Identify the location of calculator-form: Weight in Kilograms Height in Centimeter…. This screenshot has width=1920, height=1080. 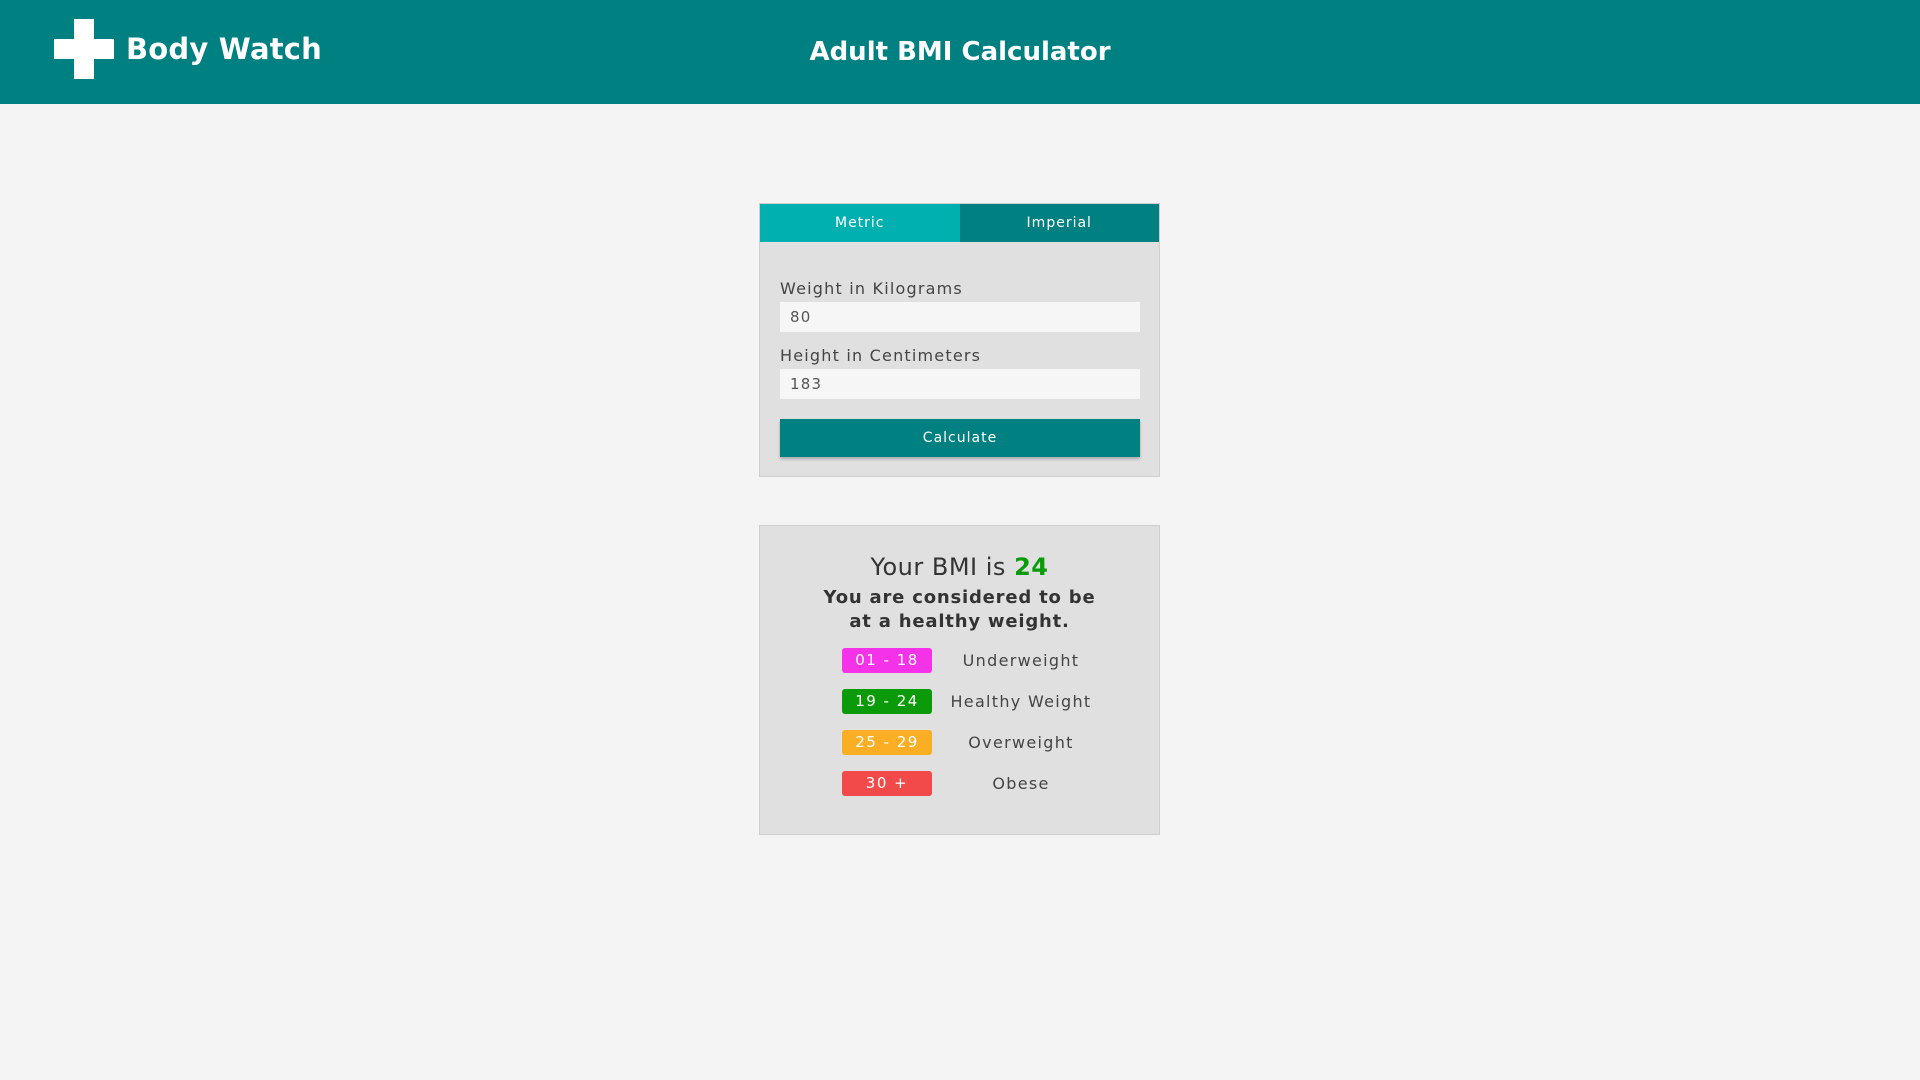
(959, 368).